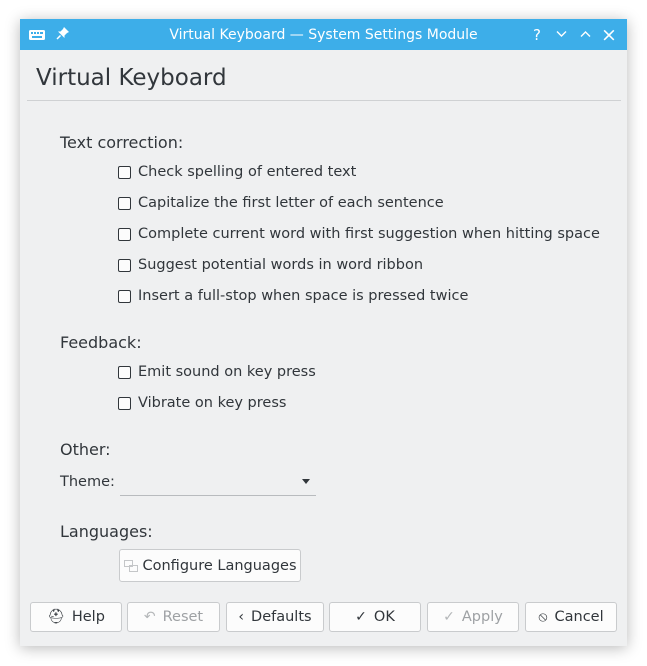 The width and height of the screenshot is (647, 666). I want to click on checkbox-emit-sound: Emit sound on key press, so click(217, 372).